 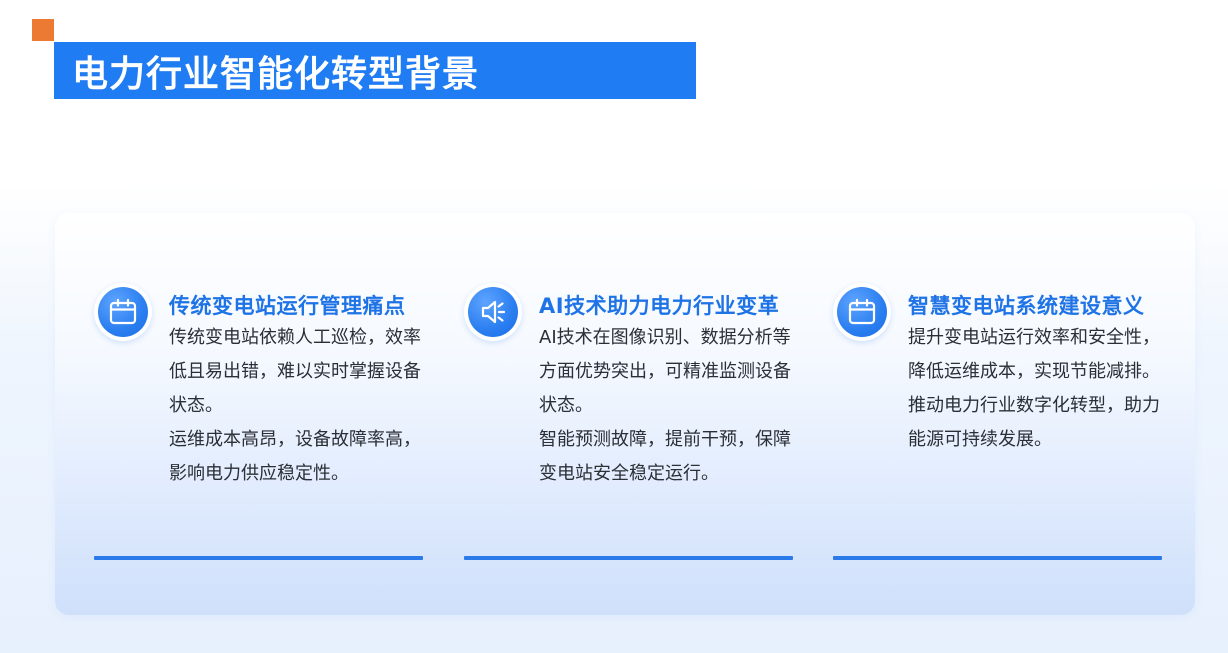 What do you see at coordinates (276, 74) in the screenshot?
I see `page-title: 电力行业智能化转型背景` at bounding box center [276, 74].